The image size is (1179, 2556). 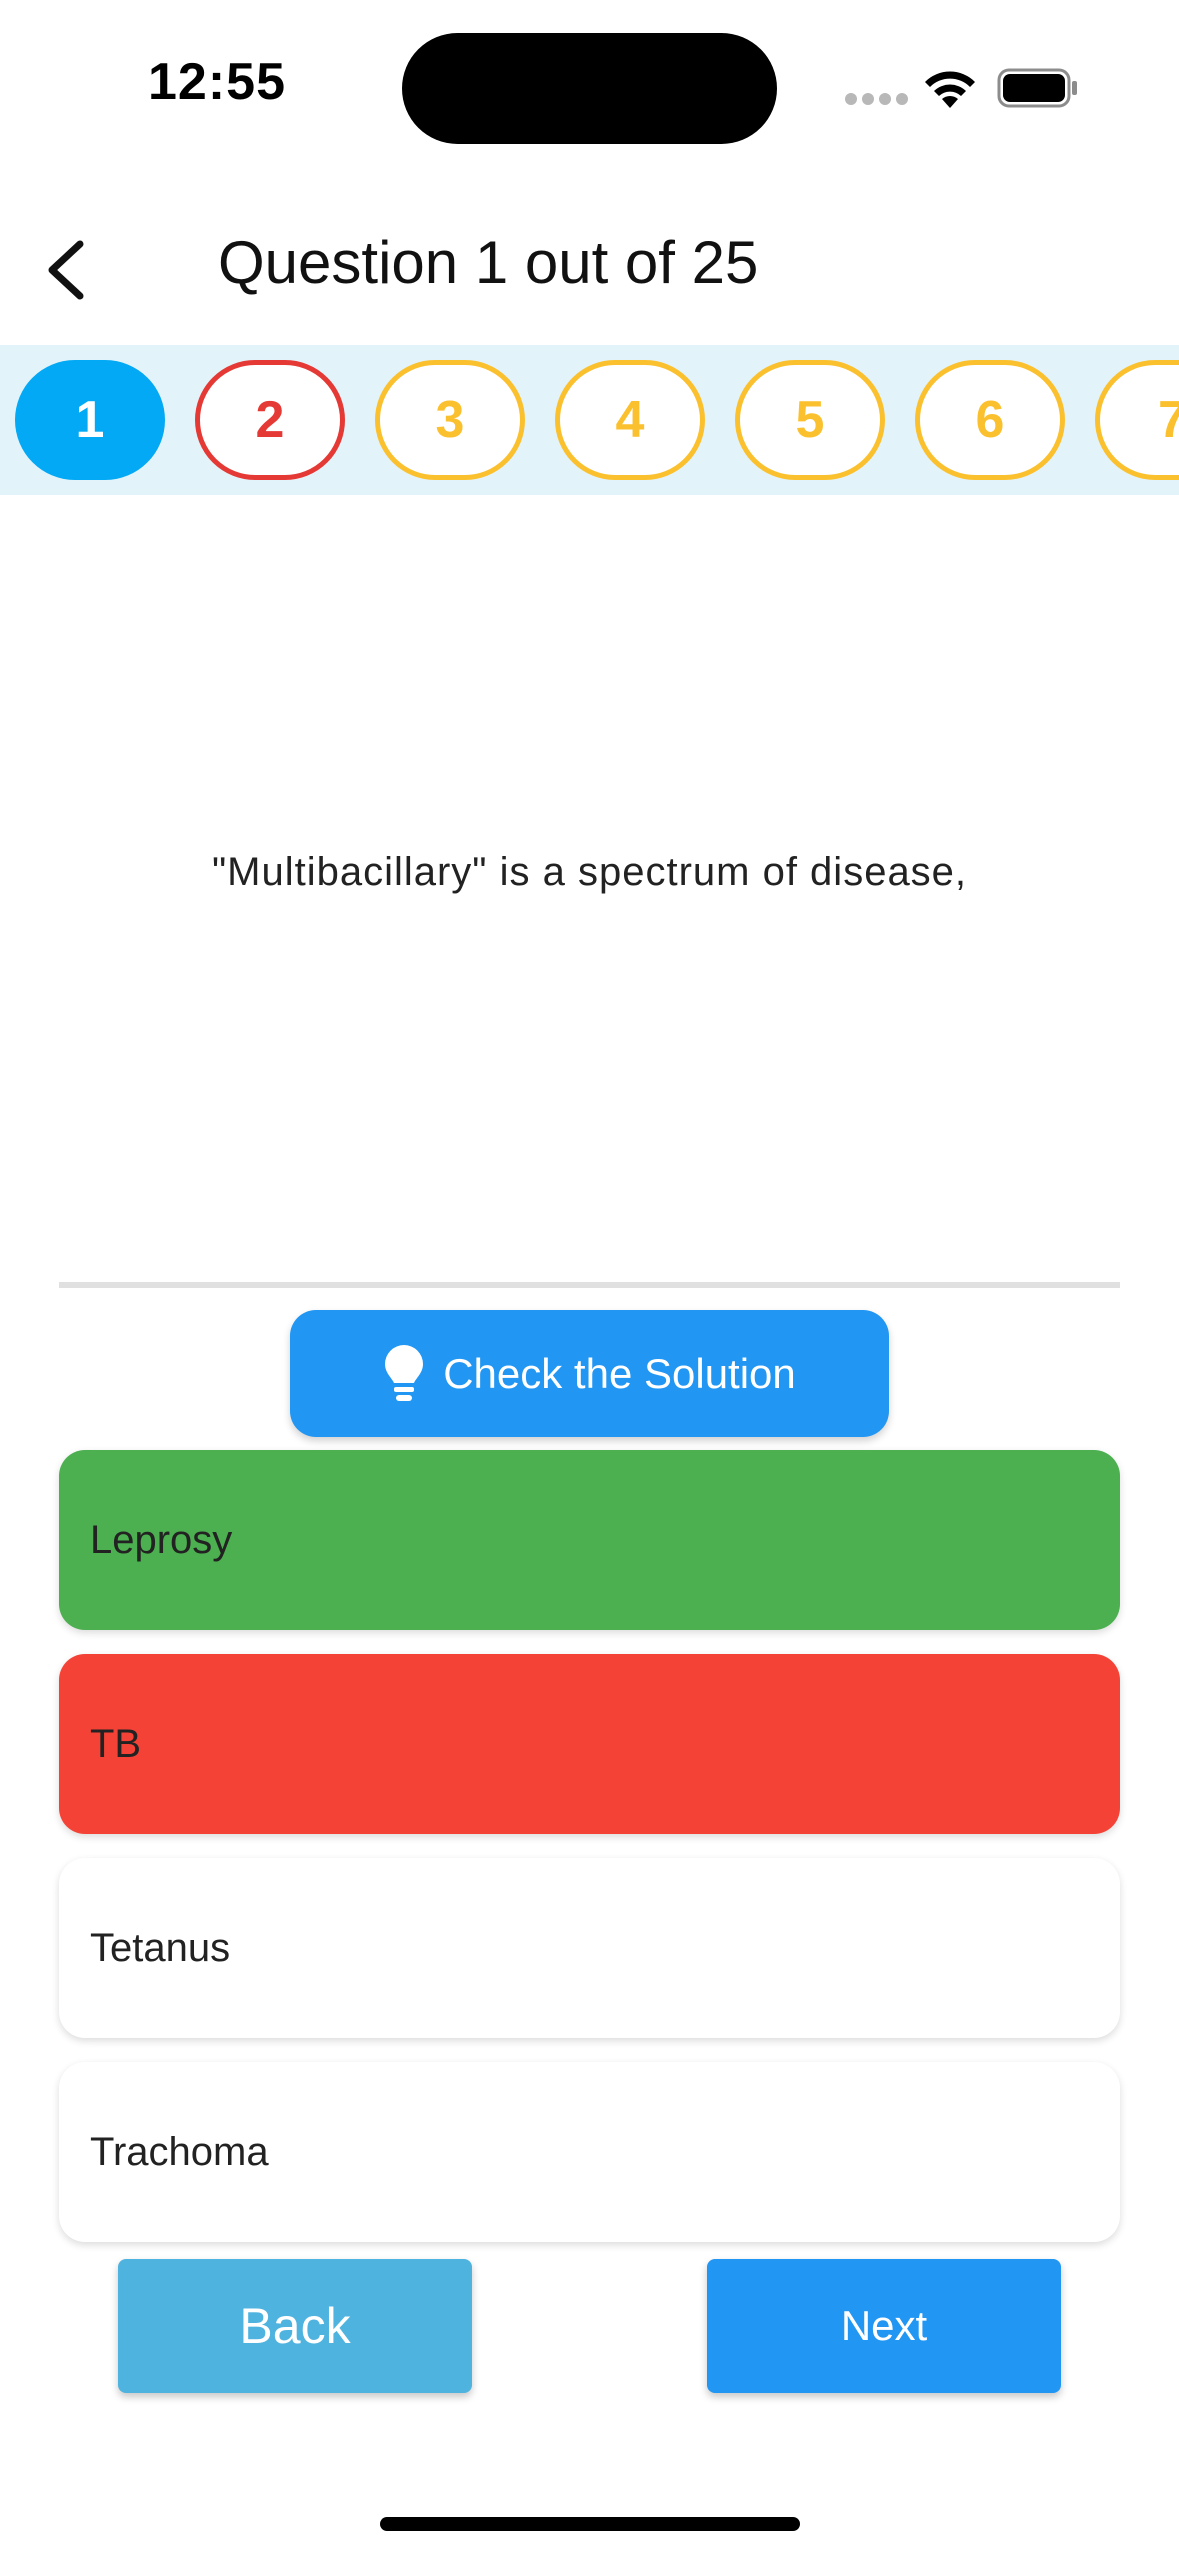 I want to click on question-pill-3: 3, so click(x=450, y=420).